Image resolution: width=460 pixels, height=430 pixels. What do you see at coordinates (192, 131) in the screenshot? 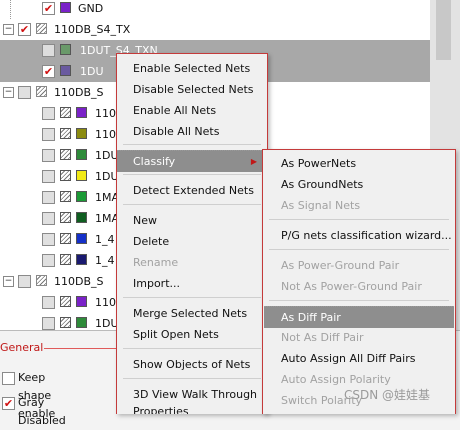
I see `menu-item-disable-all-nets: Disable All Nets` at bounding box center [192, 131].